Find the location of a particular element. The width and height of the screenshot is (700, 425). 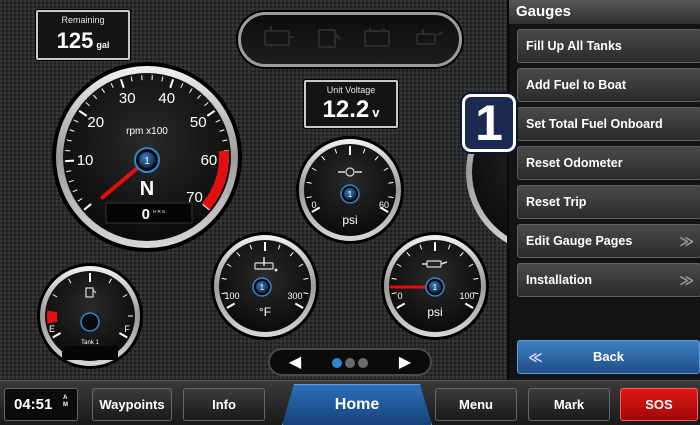

tachometer-gauge: 102030 40506070 rpm x100 N 0 H R S 1 is located at coordinates (147, 157).